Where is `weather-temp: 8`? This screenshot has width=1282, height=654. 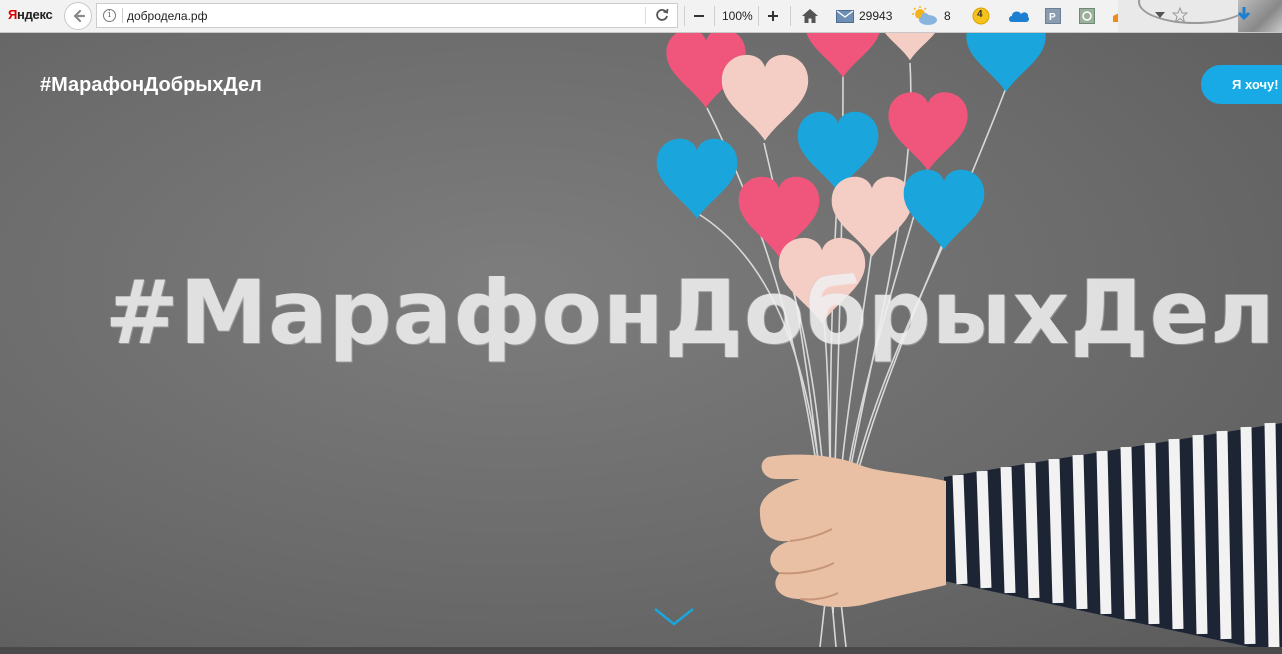 weather-temp: 8 is located at coordinates (947, 16).